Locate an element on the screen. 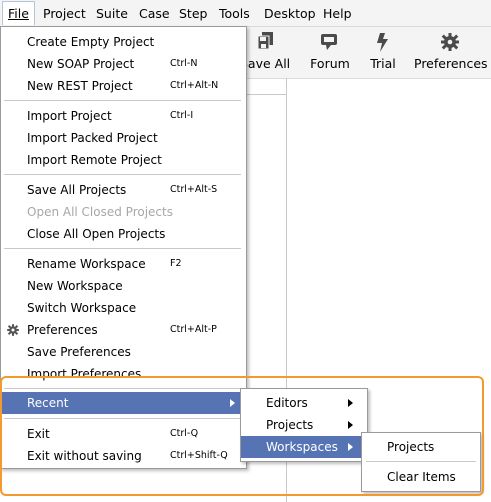 The height and width of the screenshot is (502, 491). menu-item-shortcut: F2 is located at coordinates (176, 263).